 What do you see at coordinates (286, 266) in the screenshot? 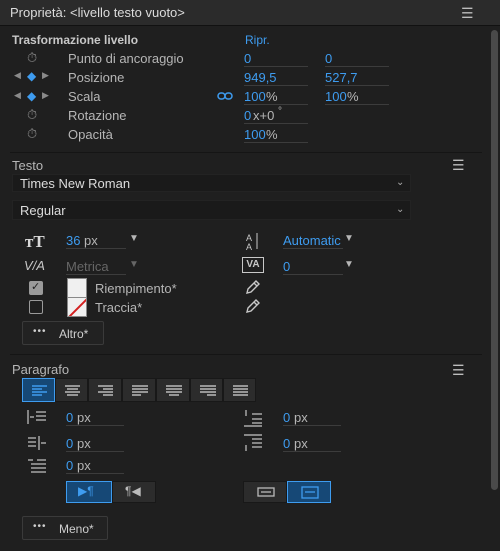
I see `tracking-value: 0` at bounding box center [286, 266].